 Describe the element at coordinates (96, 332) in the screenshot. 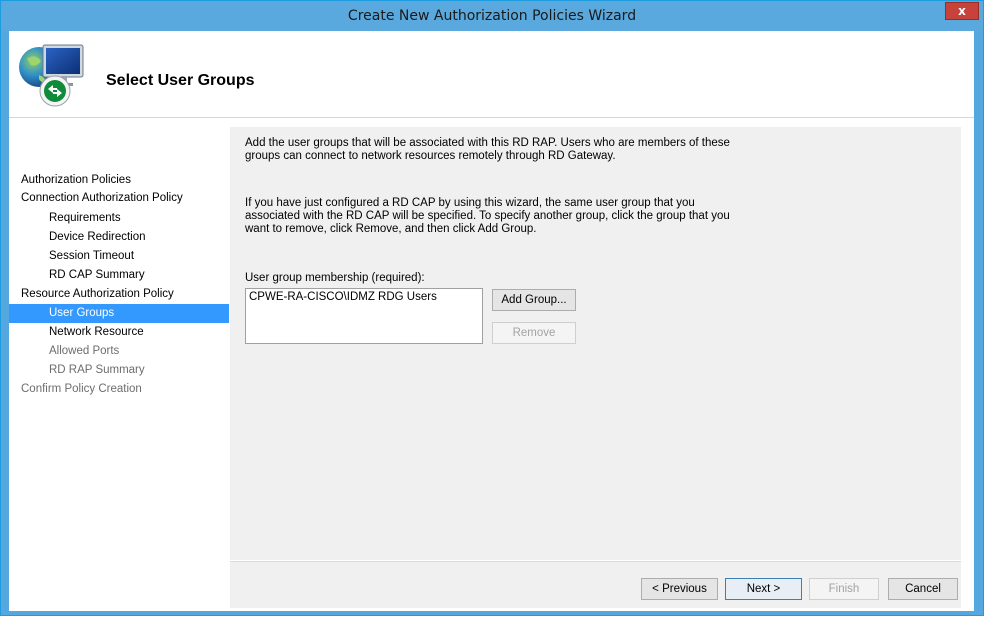

I see `nav-step-network-resource: Network Resource` at that location.